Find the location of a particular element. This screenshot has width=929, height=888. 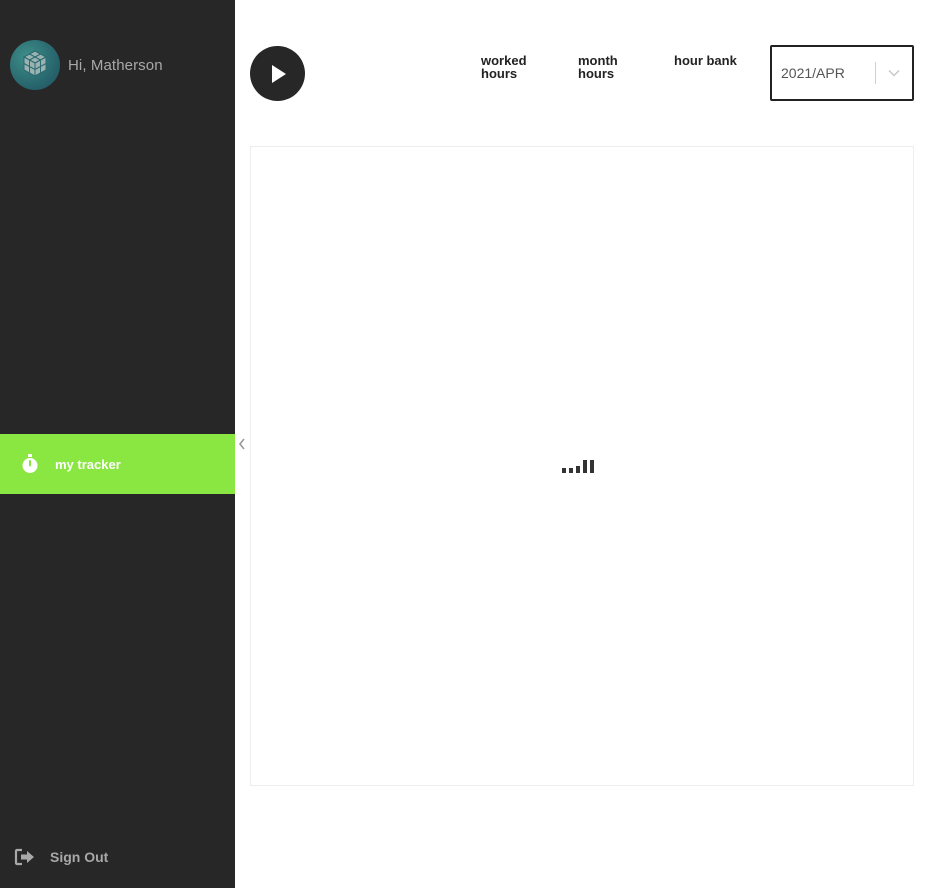

period-select-value: 2021/APR is located at coordinates (813, 73).